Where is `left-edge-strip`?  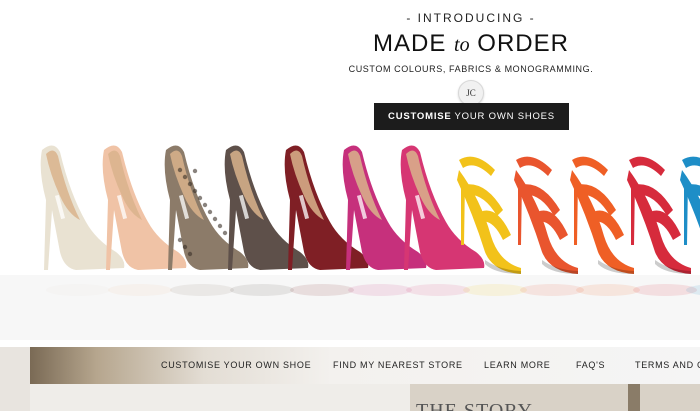 left-edge-strip is located at coordinates (15, 379).